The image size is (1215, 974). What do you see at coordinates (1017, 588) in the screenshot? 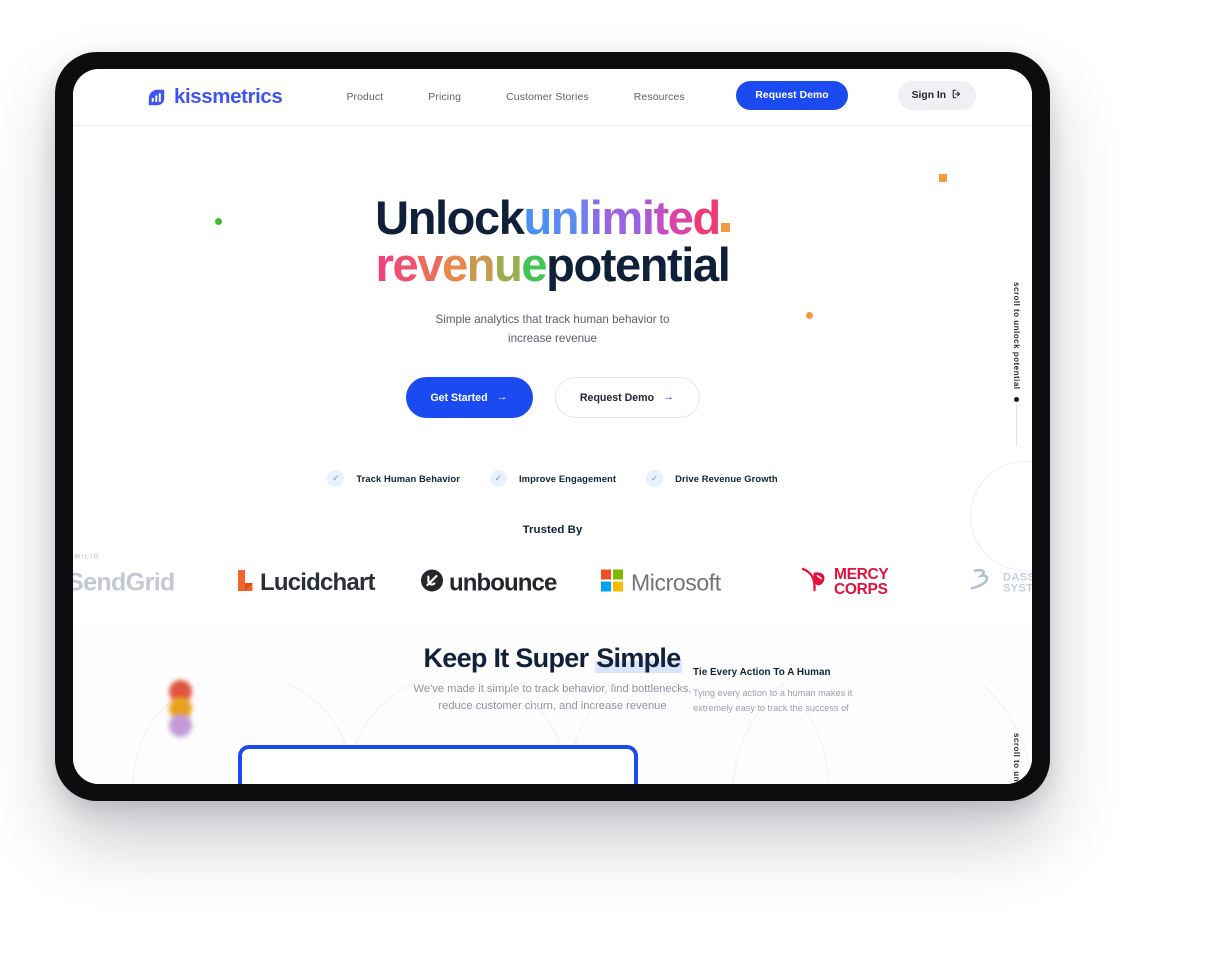
I see `dassault-line-2: SYSTEMES` at bounding box center [1017, 588].